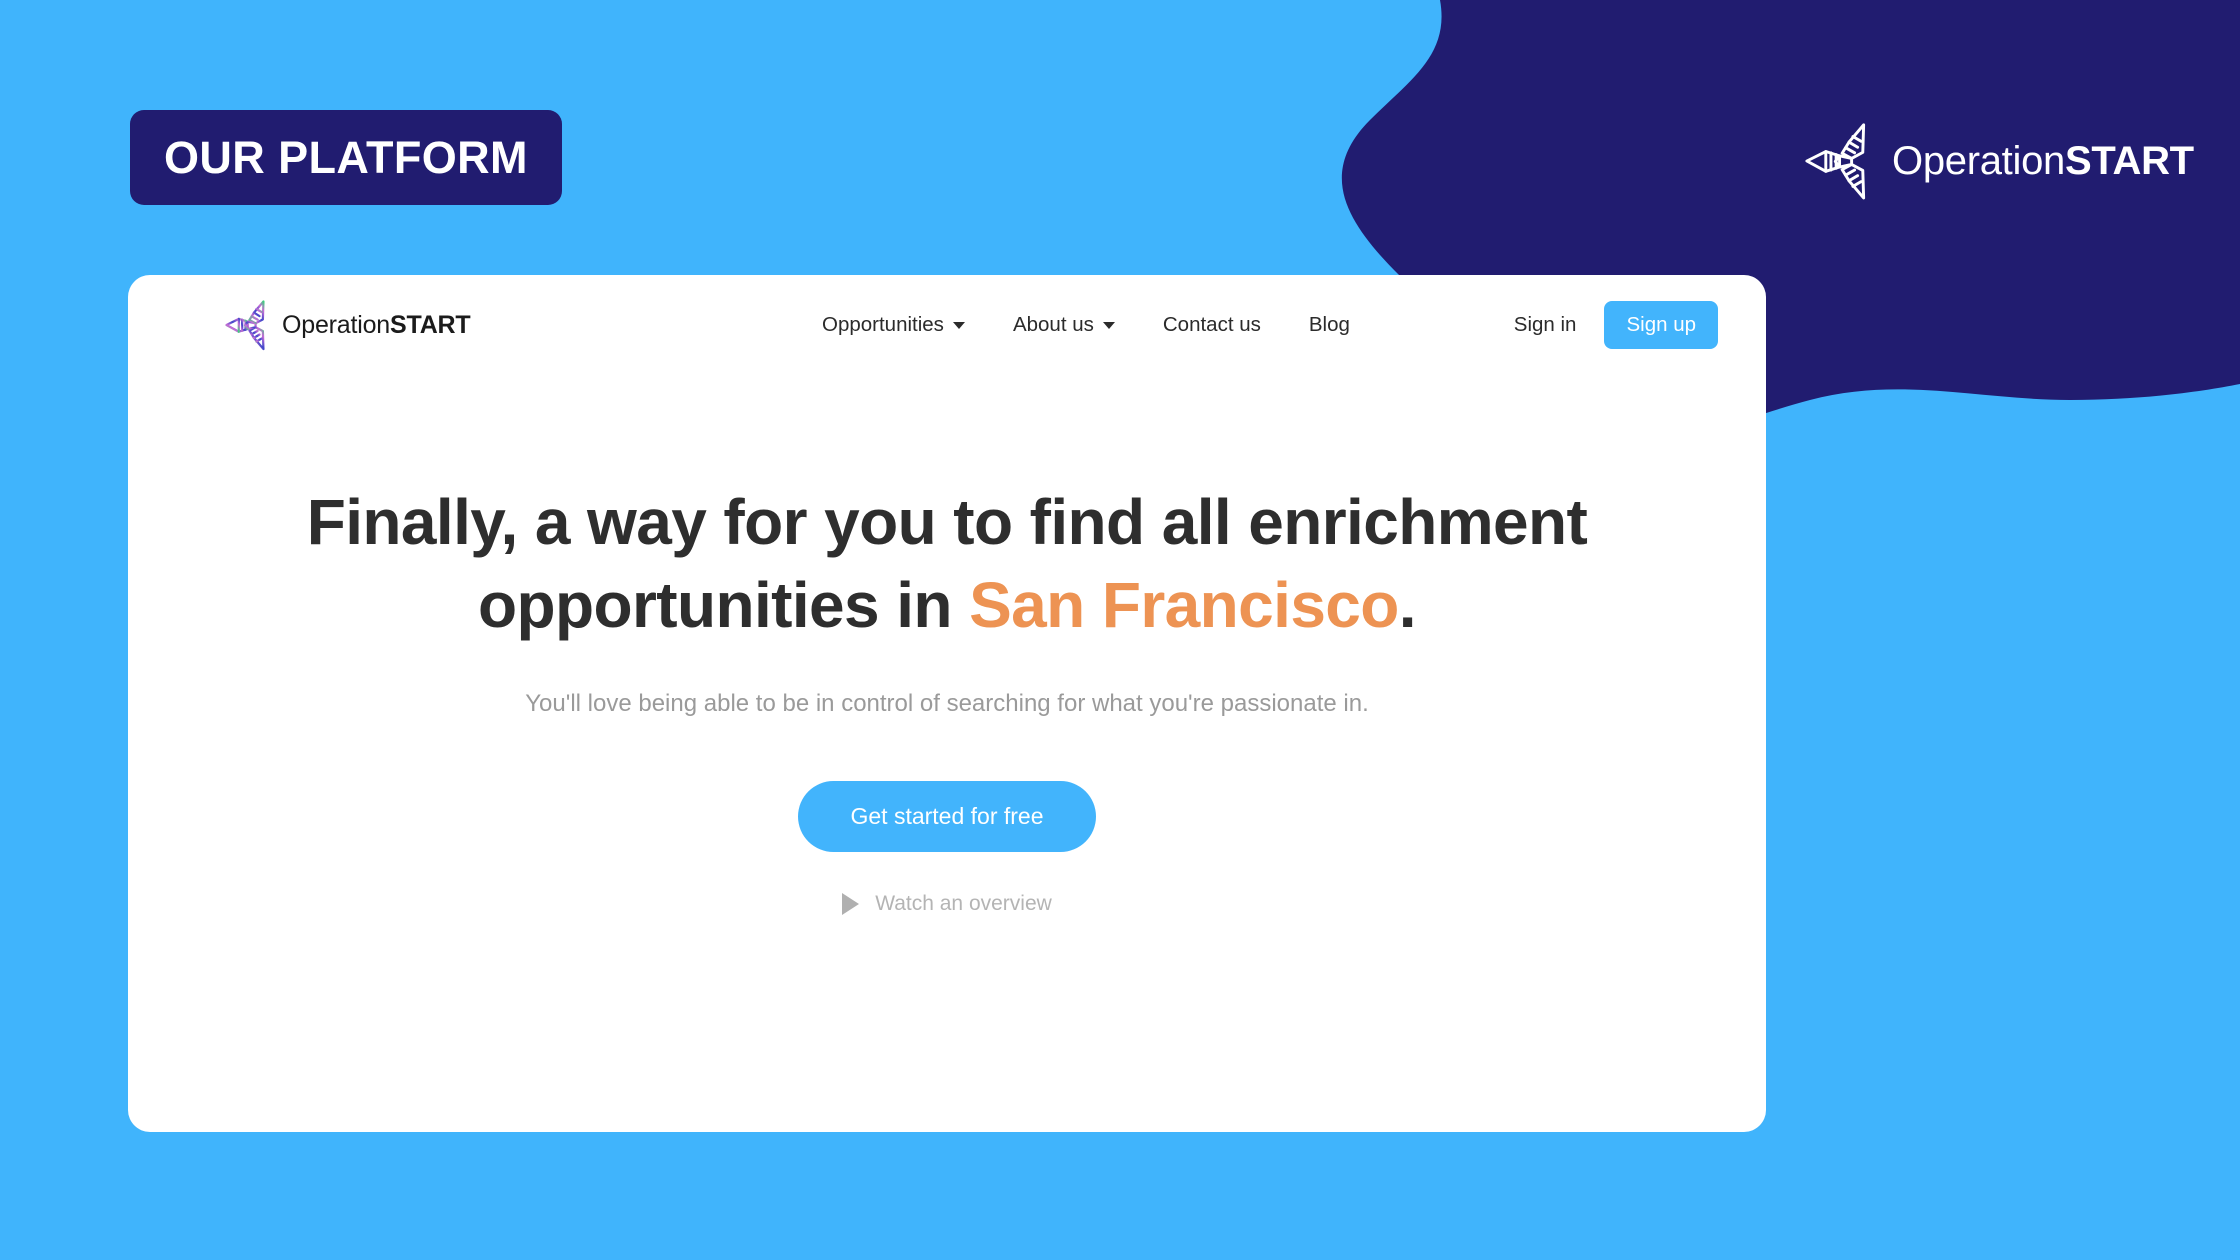  What do you see at coordinates (1407, 605) in the screenshot?
I see `hero-heading-suffix: .` at bounding box center [1407, 605].